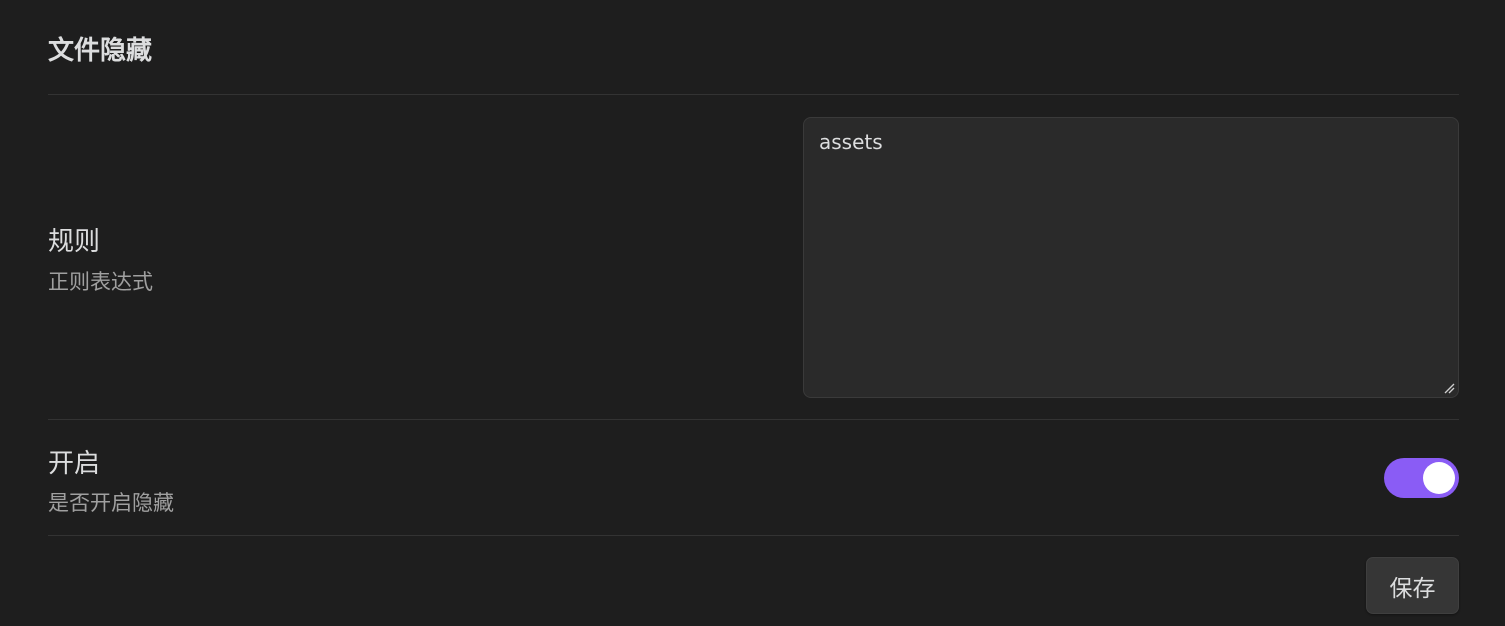 The height and width of the screenshot is (626, 1505). Describe the element at coordinates (100, 51) in the screenshot. I see `section-title: 文件隐藏` at that location.